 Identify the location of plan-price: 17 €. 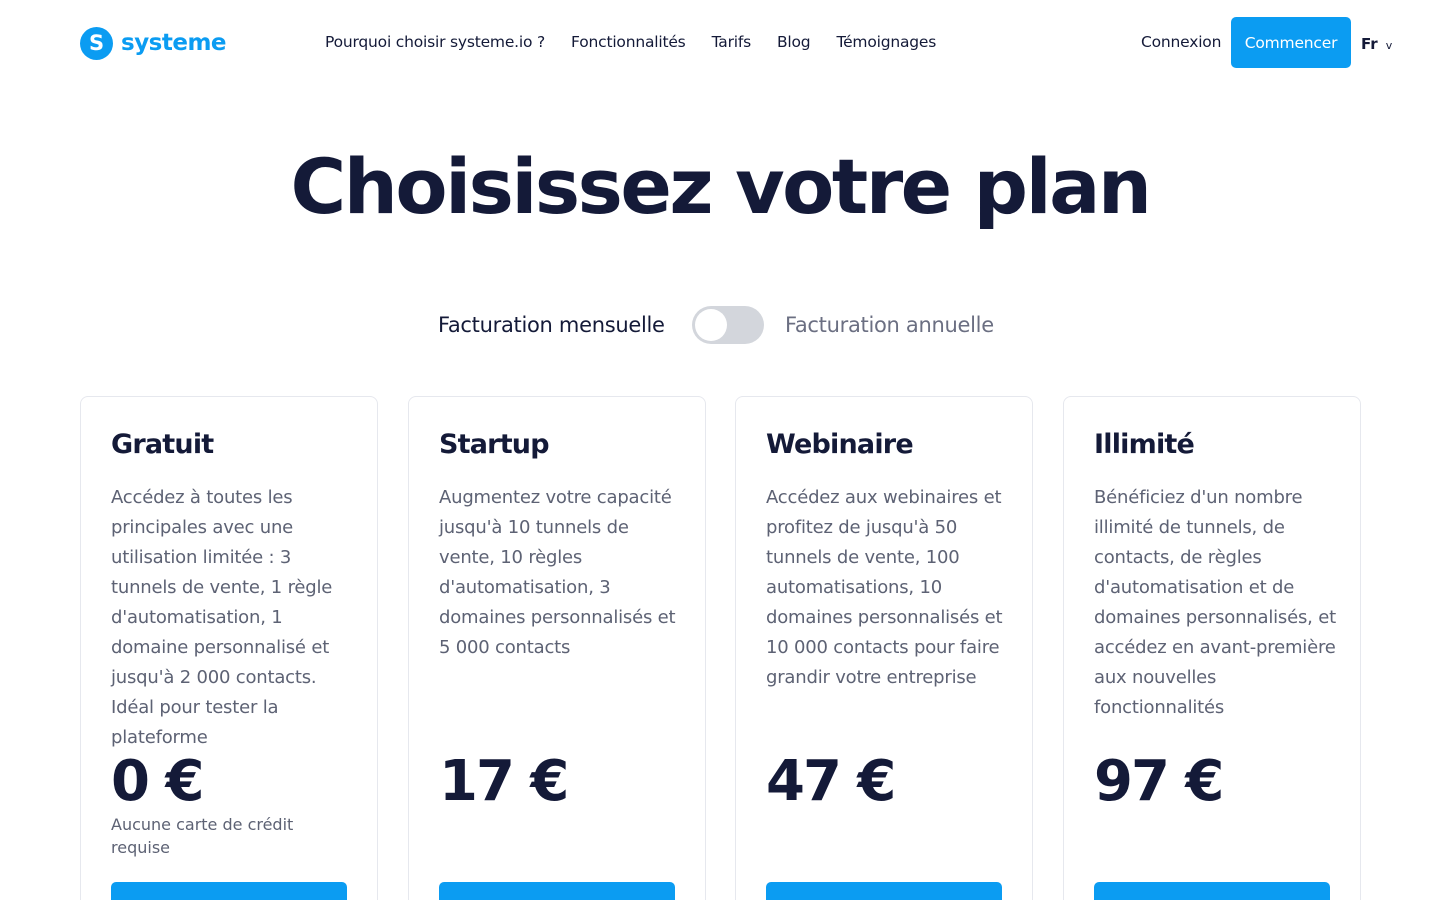
(504, 781).